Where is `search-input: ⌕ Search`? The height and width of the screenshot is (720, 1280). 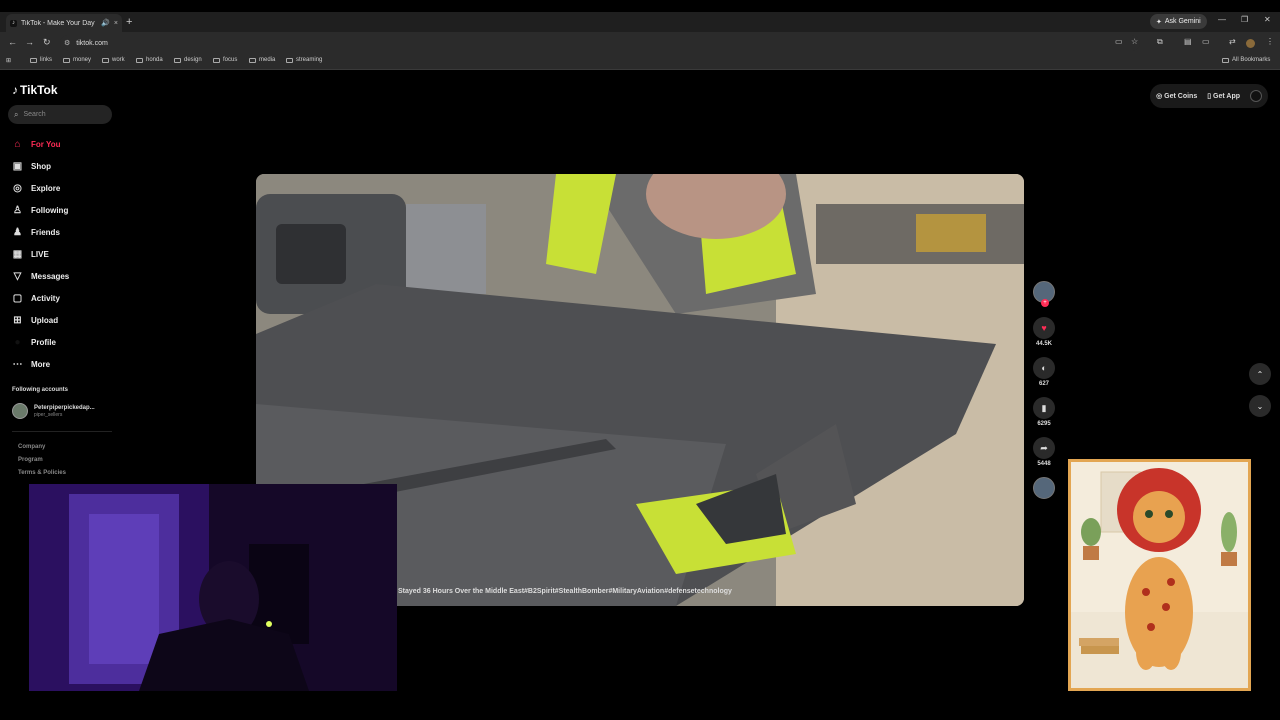 search-input: ⌕ Search is located at coordinates (60, 114).